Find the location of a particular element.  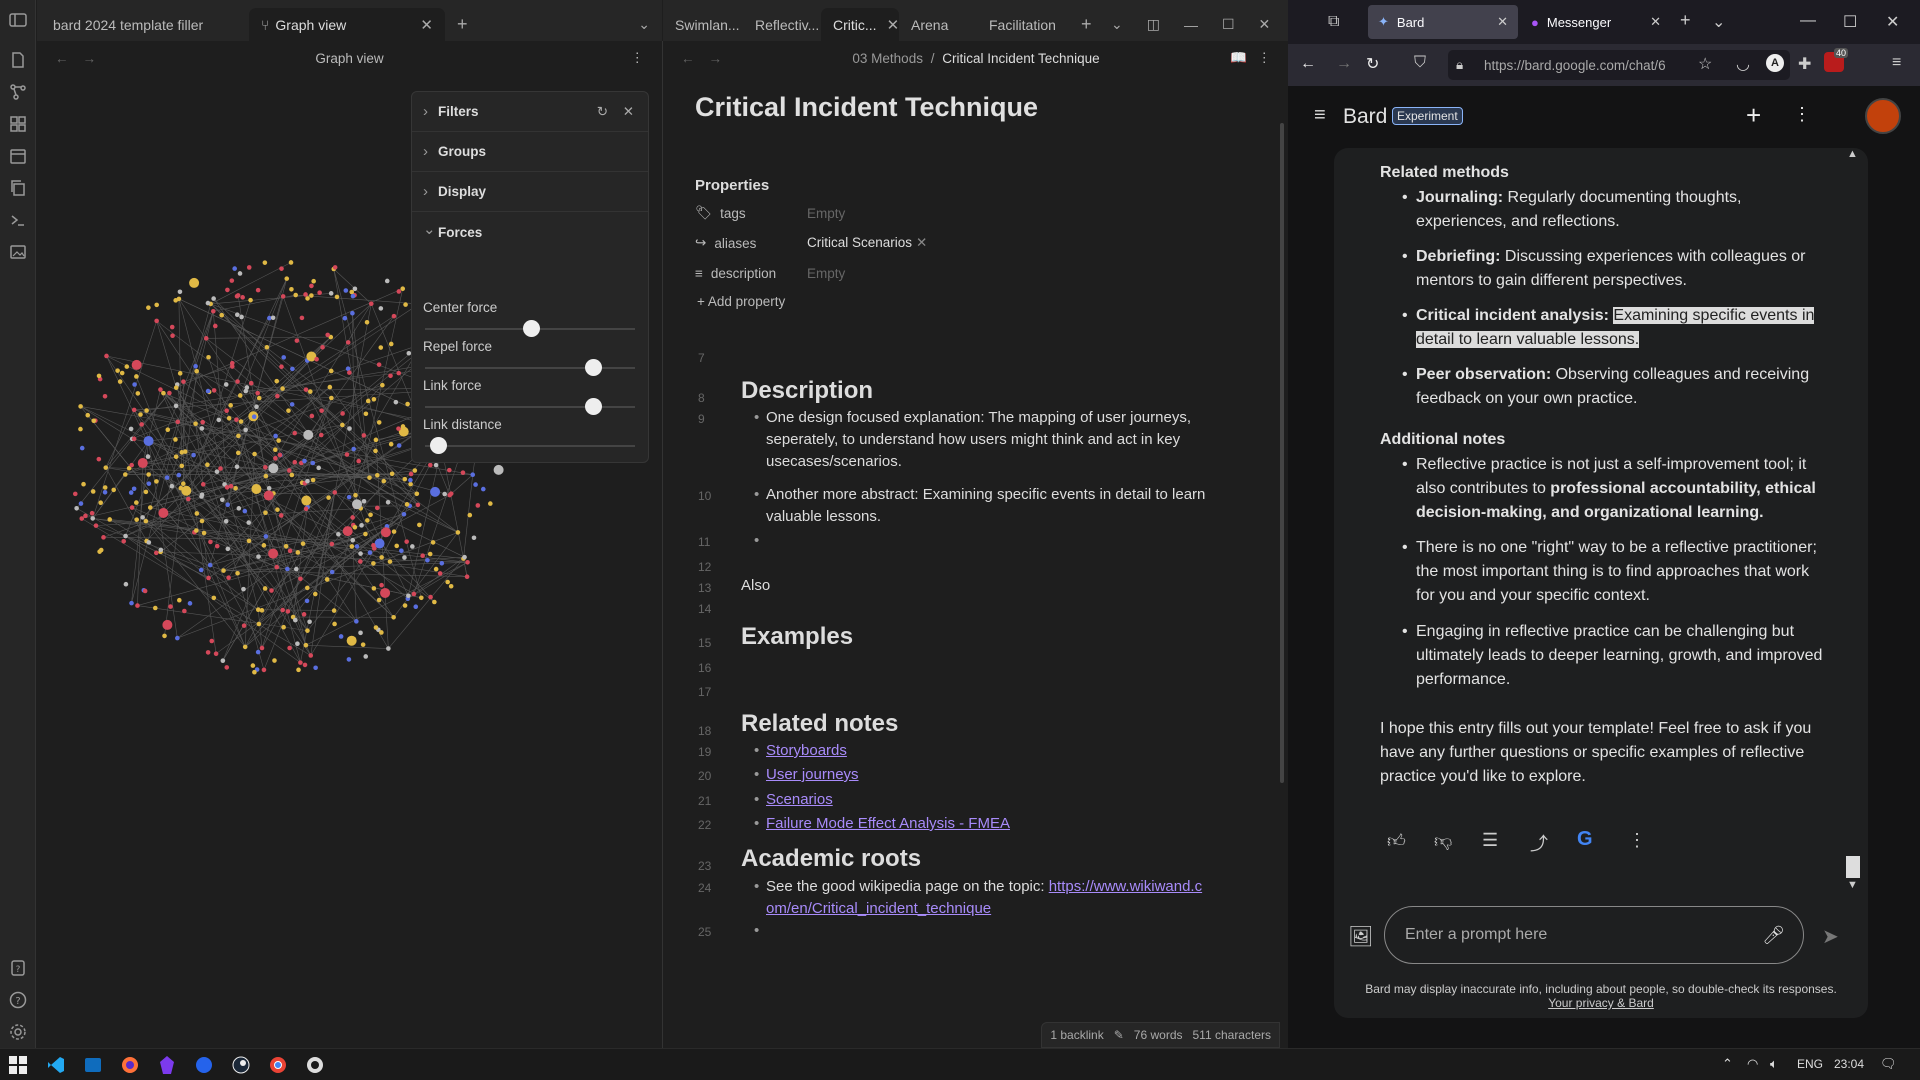

property-value: Critical Scenarios ✕ is located at coordinates (867, 243).